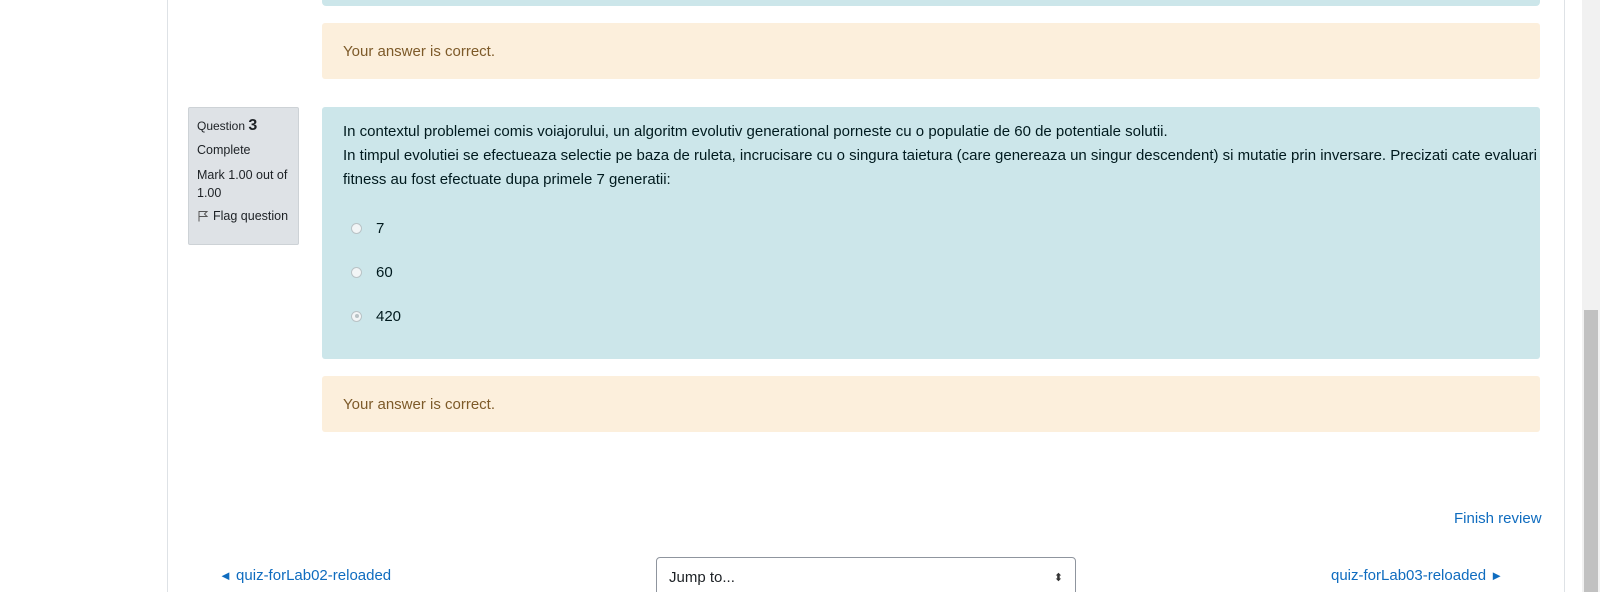 This screenshot has height=592, width=1600. What do you see at coordinates (1058, 577) in the screenshot?
I see `select-caret-icon: ⬍` at bounding box center [1058, 577].